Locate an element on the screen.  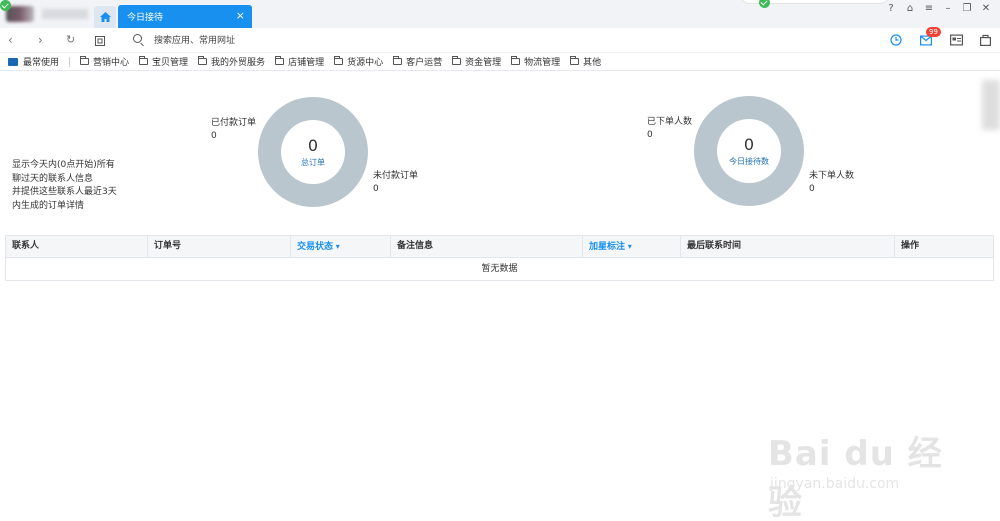
bookmark-customers: 客户运营 is located at coordinates (417, 61).